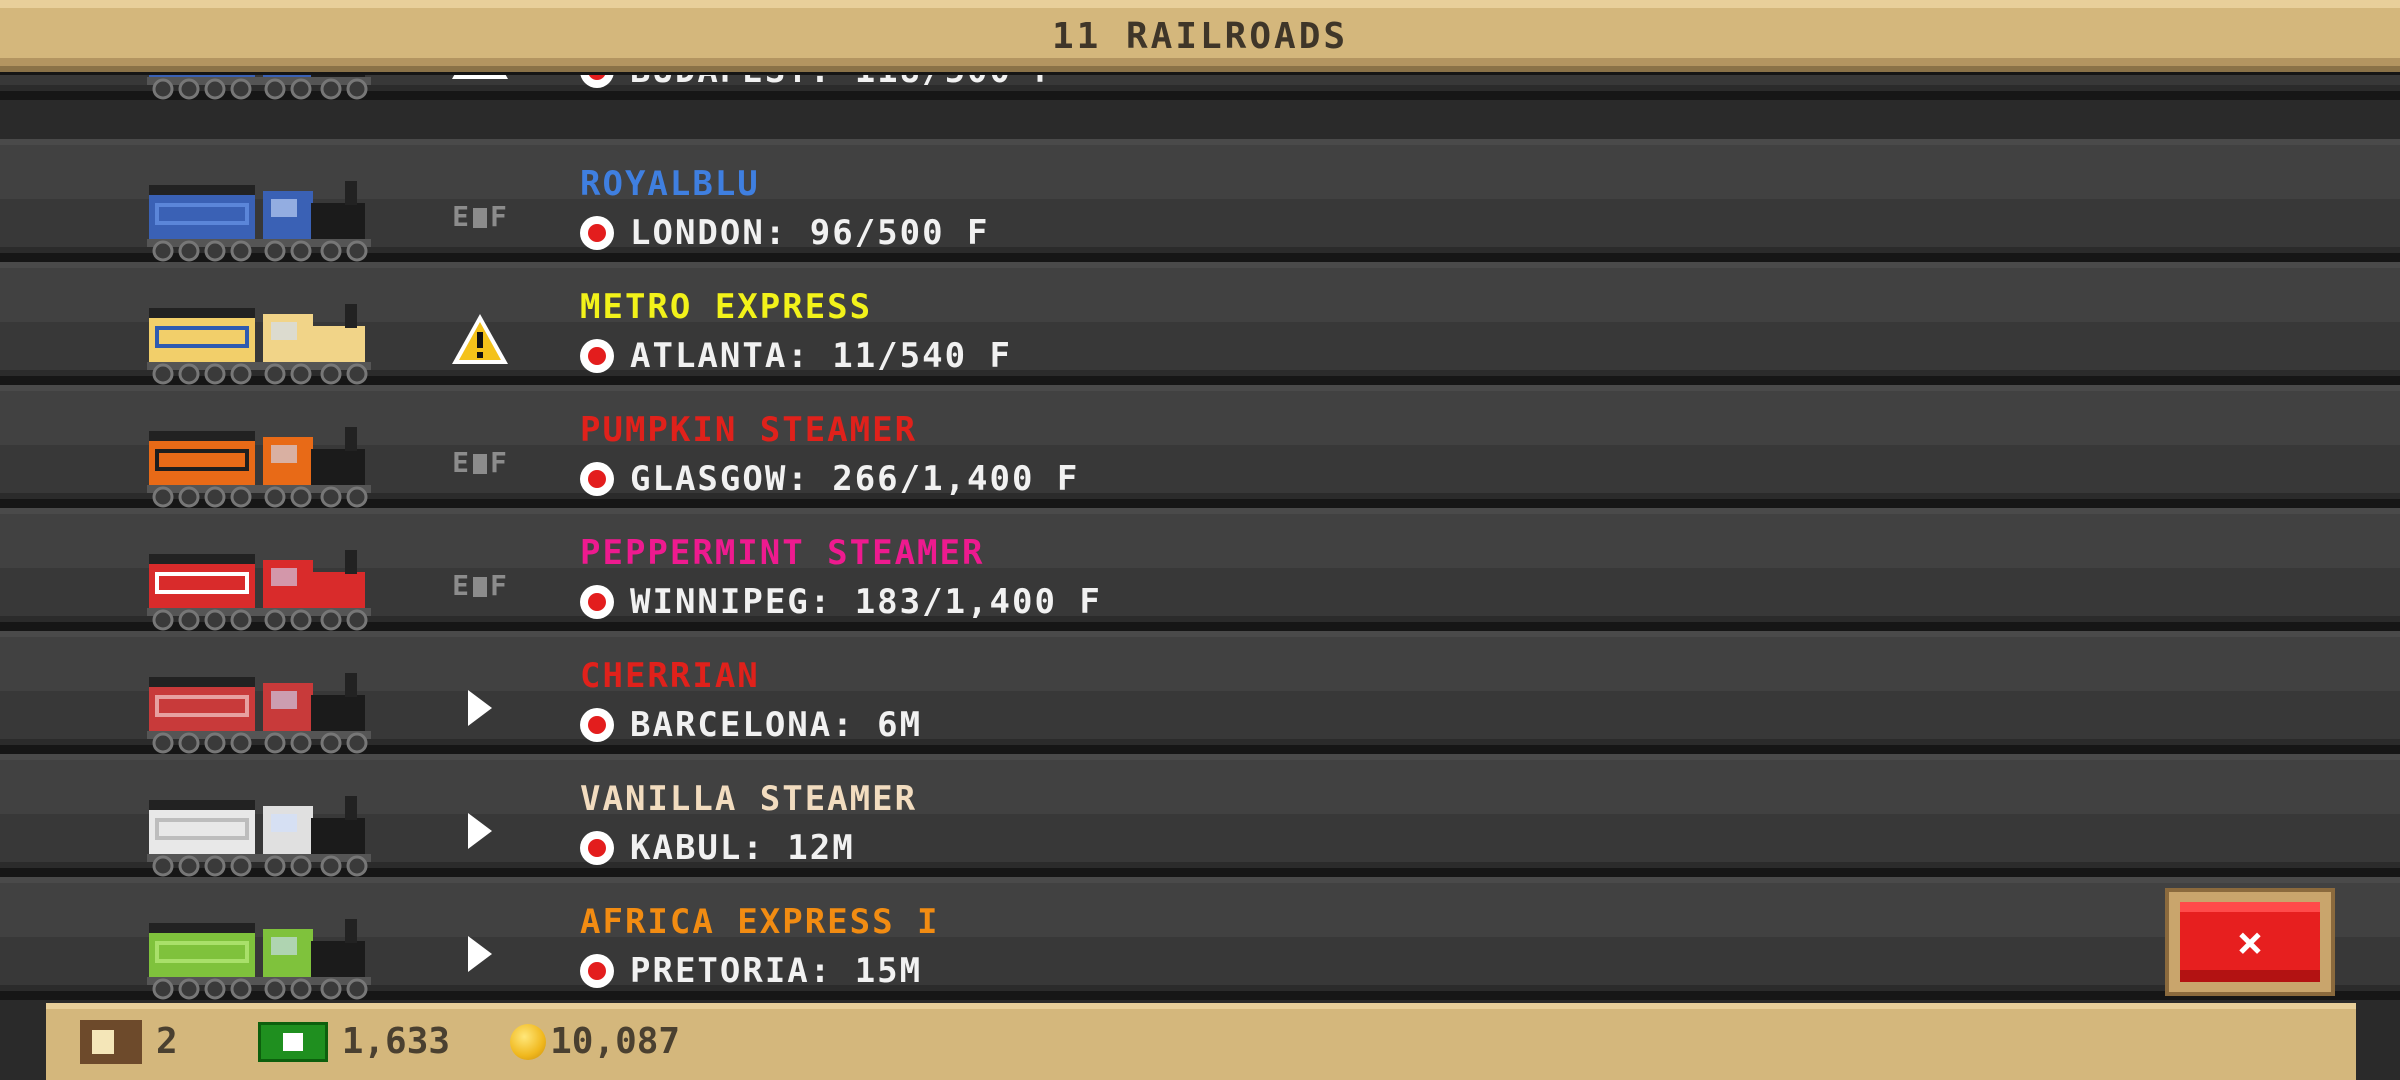 Image resolution: width=2400 pixels, height=1080 pixels. What do you see at coordinates (1200, 200) in the screenshot?
I see `train-row: E F ROYALBLU LONDON: 96/500 F` at bounding box center [1200, 200].